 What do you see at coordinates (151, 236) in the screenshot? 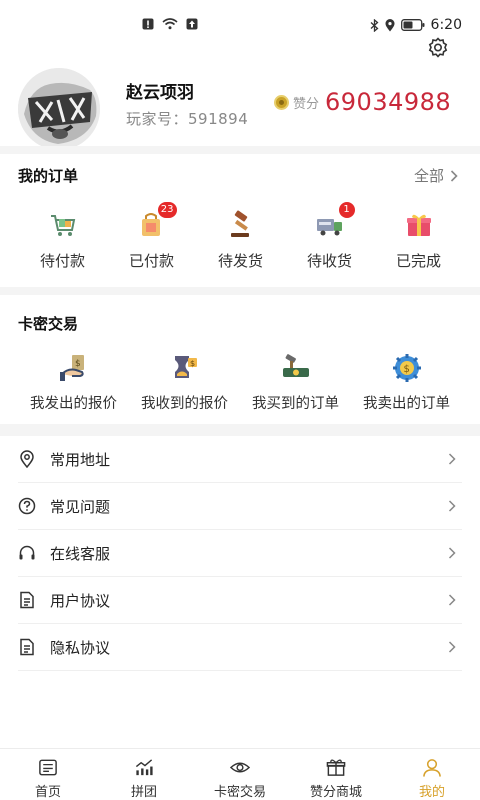
I see `order-paid: 23 已付款` at bounding box center [151, 236].